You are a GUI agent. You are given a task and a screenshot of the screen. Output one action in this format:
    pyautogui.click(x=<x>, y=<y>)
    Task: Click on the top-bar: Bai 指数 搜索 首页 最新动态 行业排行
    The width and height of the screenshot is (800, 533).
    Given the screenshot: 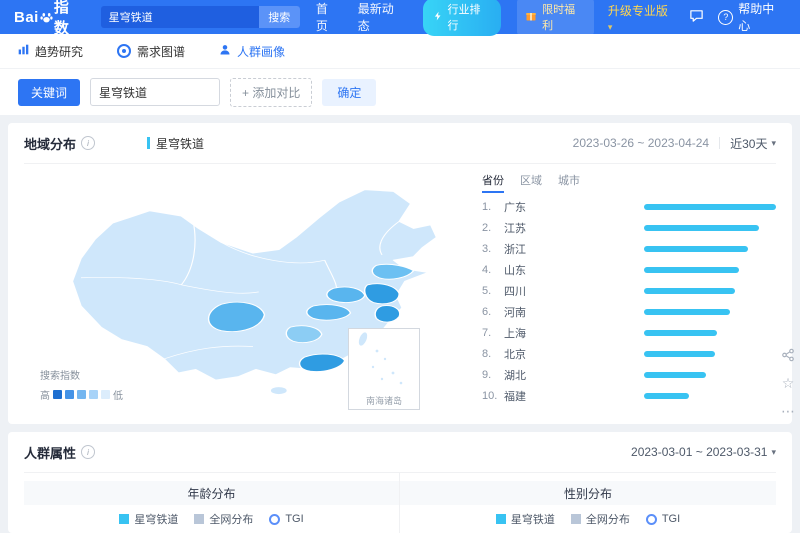 What is the action you would take?
    pyautogui.click(x=400, y=18)
    